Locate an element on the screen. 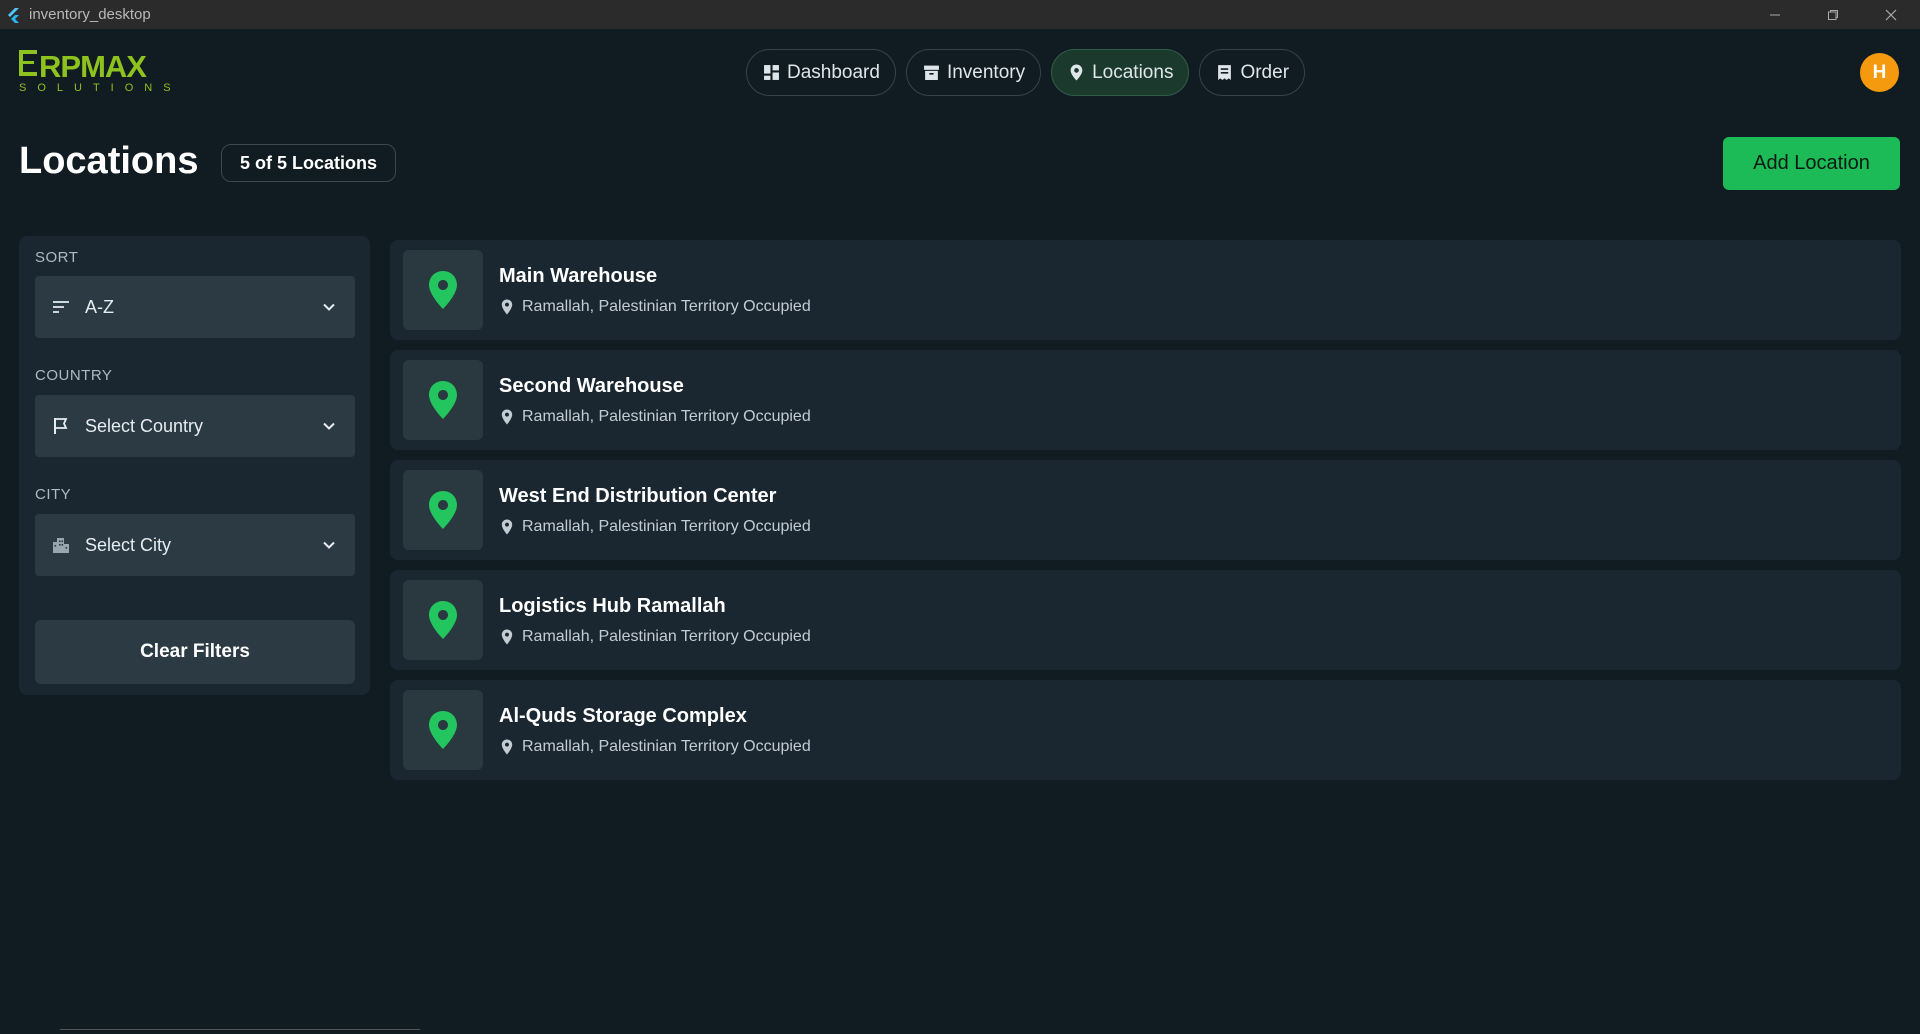 The width and height of the screenshot is (1920, 1034). tab-locations-label: Locations is located at coordinates (1133, 72).